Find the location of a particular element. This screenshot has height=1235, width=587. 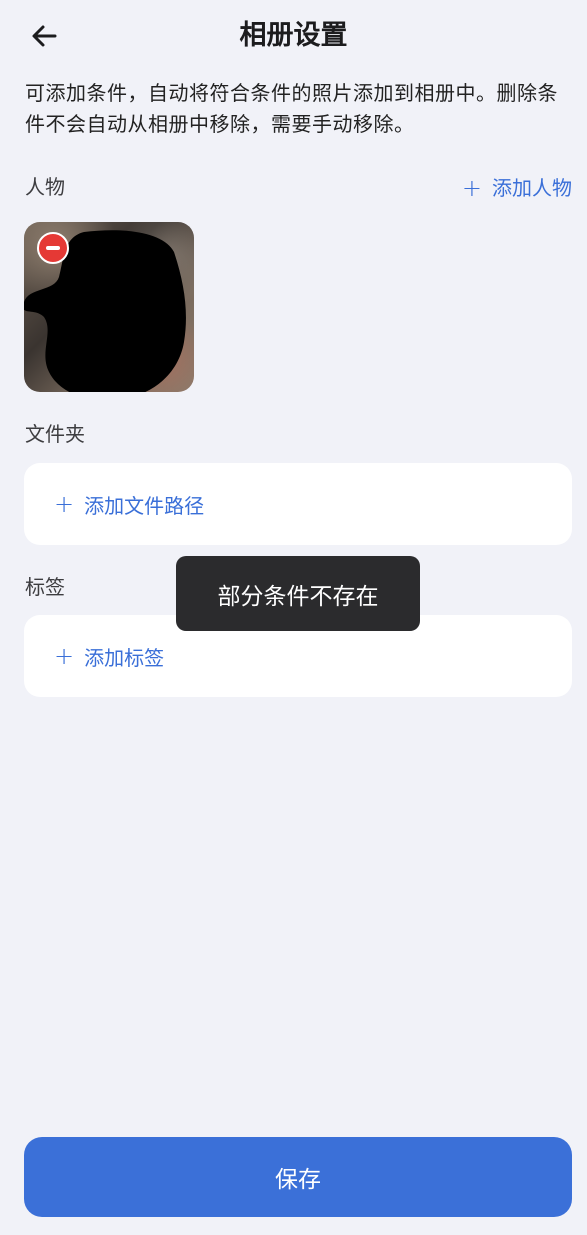

add-tag-label: 添加标签 is located at coordinates (124, 657).